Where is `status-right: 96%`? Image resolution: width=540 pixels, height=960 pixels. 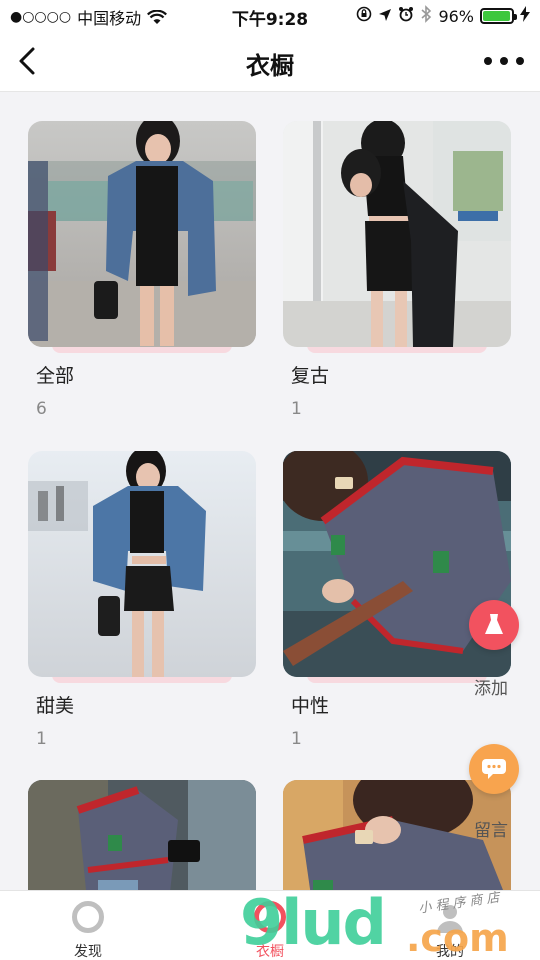
status-right: 96% is located at coordinates (443, 16).